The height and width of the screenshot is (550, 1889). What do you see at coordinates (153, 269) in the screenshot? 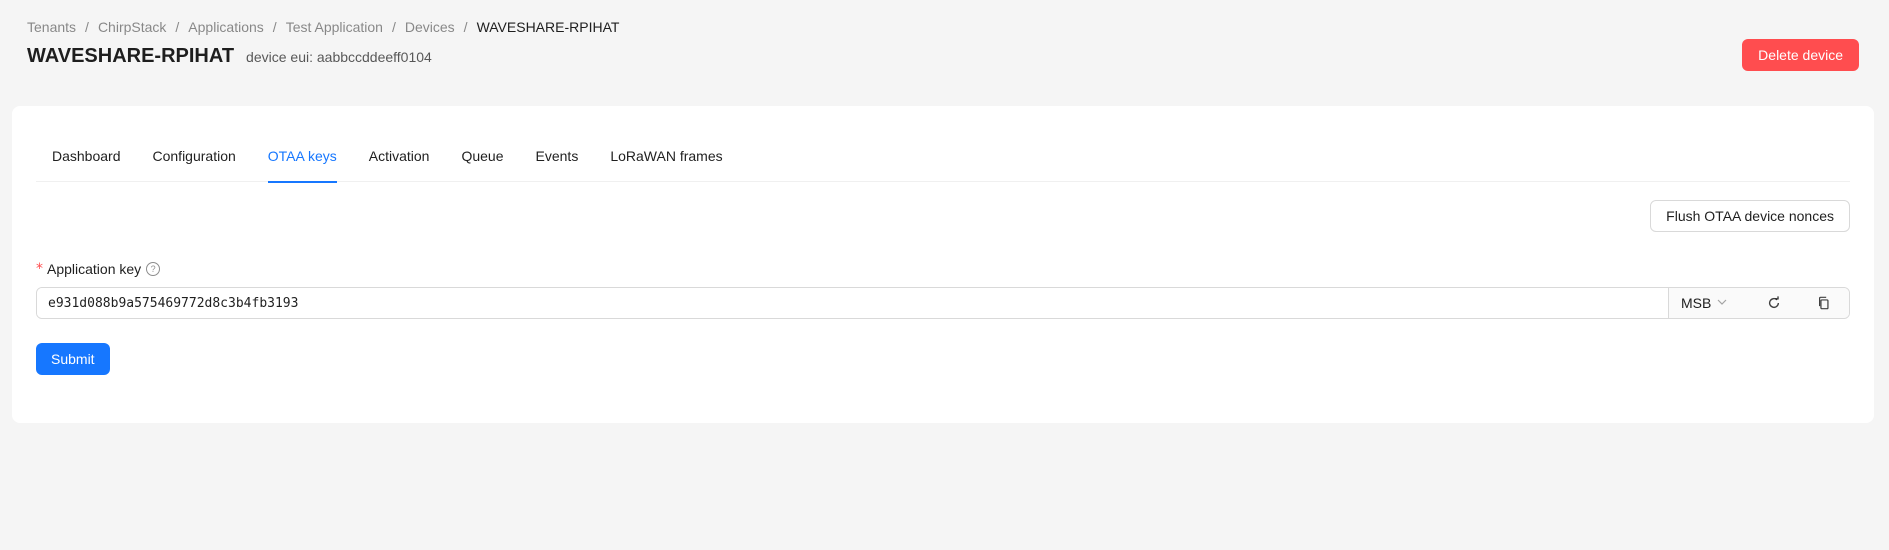
I see `question-circle-icon: ?` at bounding box center [153, 269].